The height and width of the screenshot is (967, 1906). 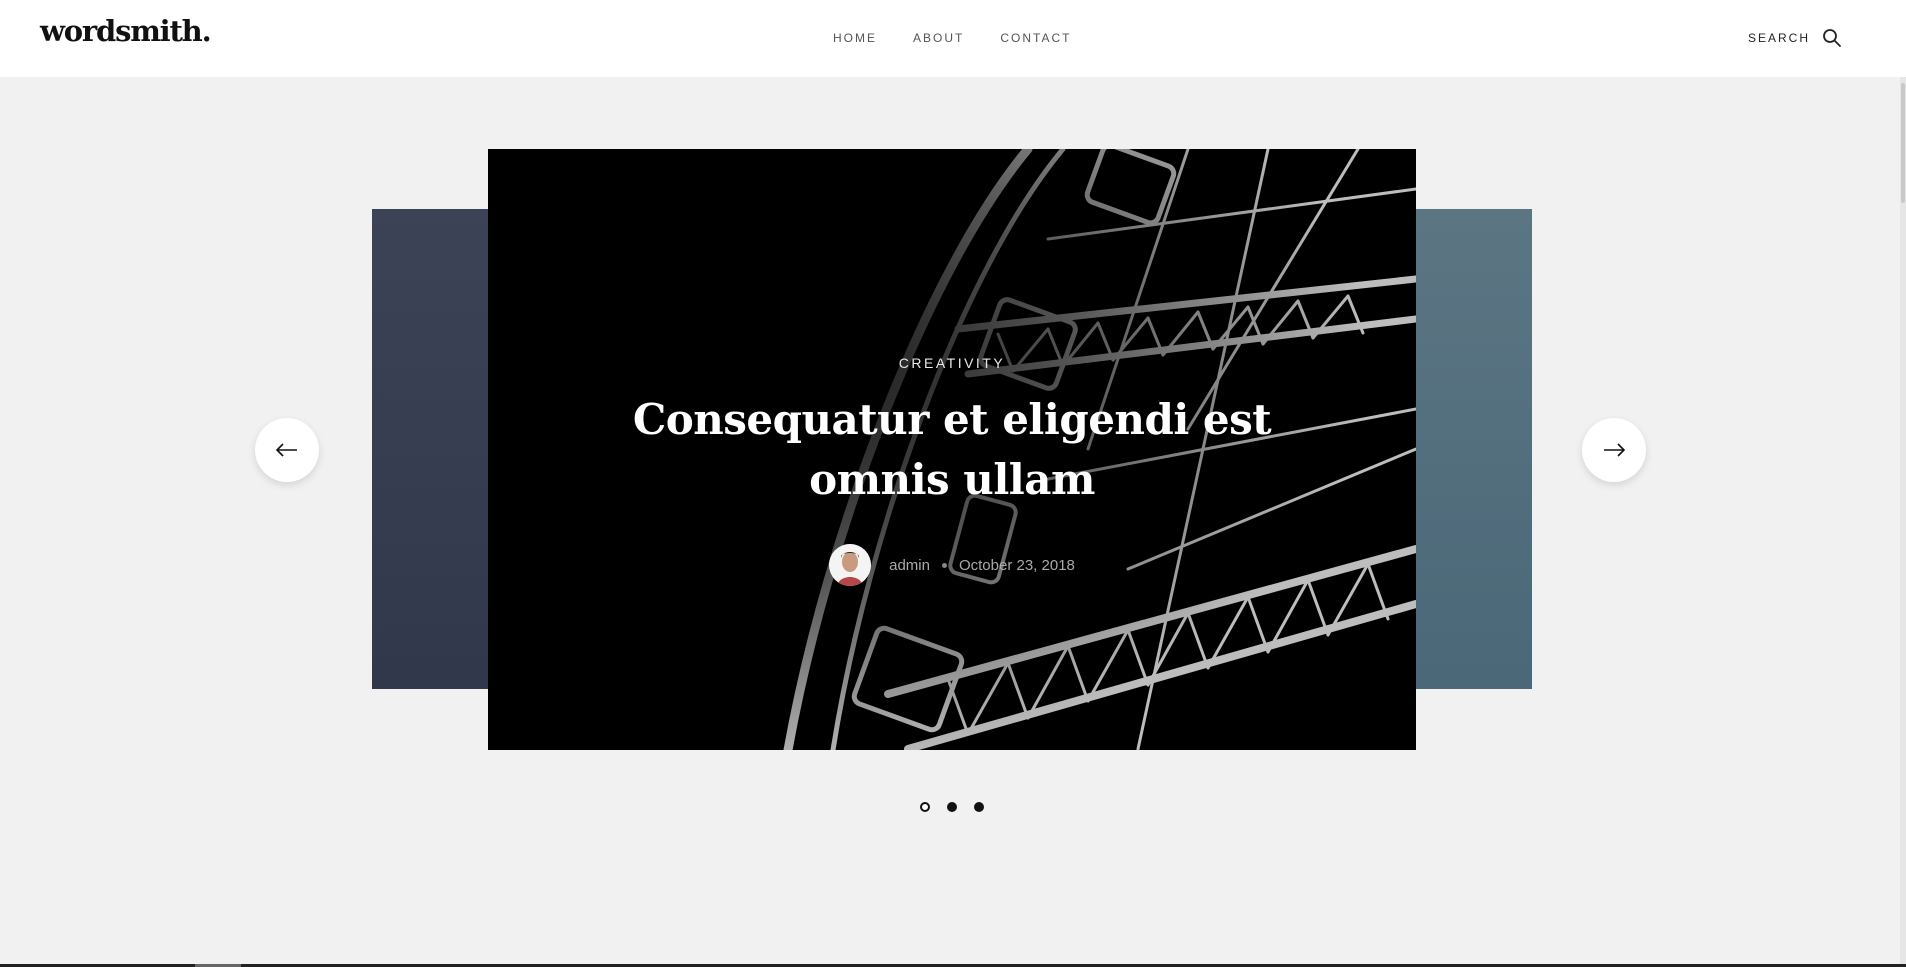 What do you see at coordinates (944, 565) in the screenshot?
I see `meta-separator` at bounding box center [944, 565].